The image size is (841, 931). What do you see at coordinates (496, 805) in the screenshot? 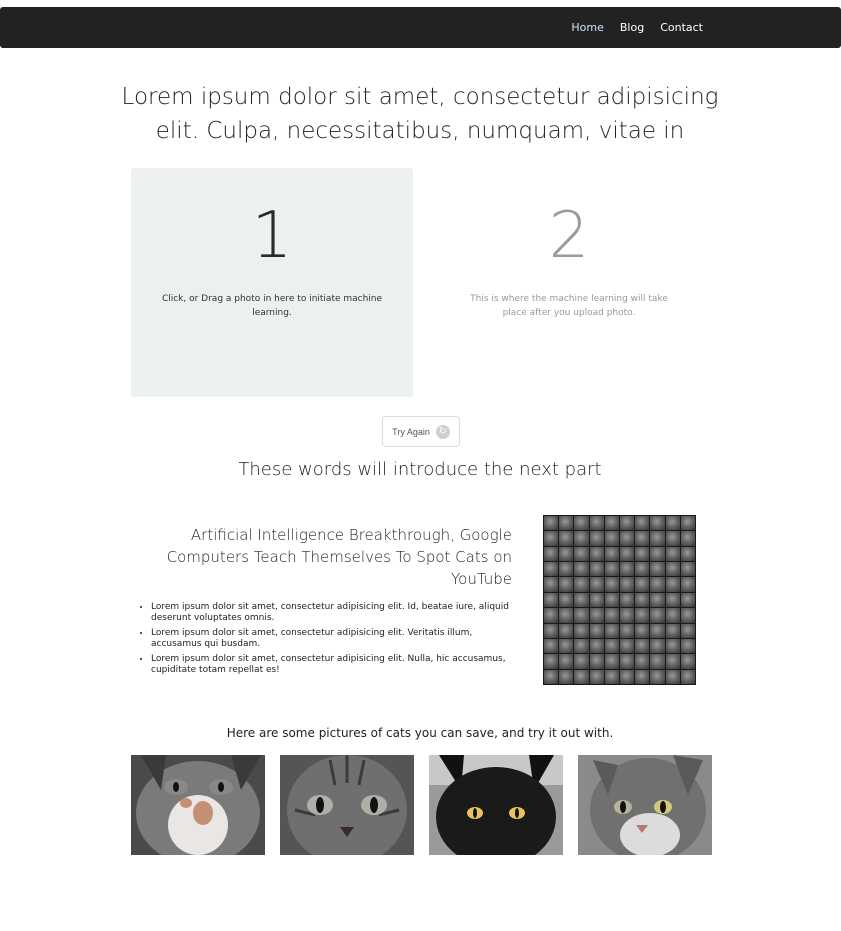
I see `cat-photo-black` at bounding box center [496, 805].